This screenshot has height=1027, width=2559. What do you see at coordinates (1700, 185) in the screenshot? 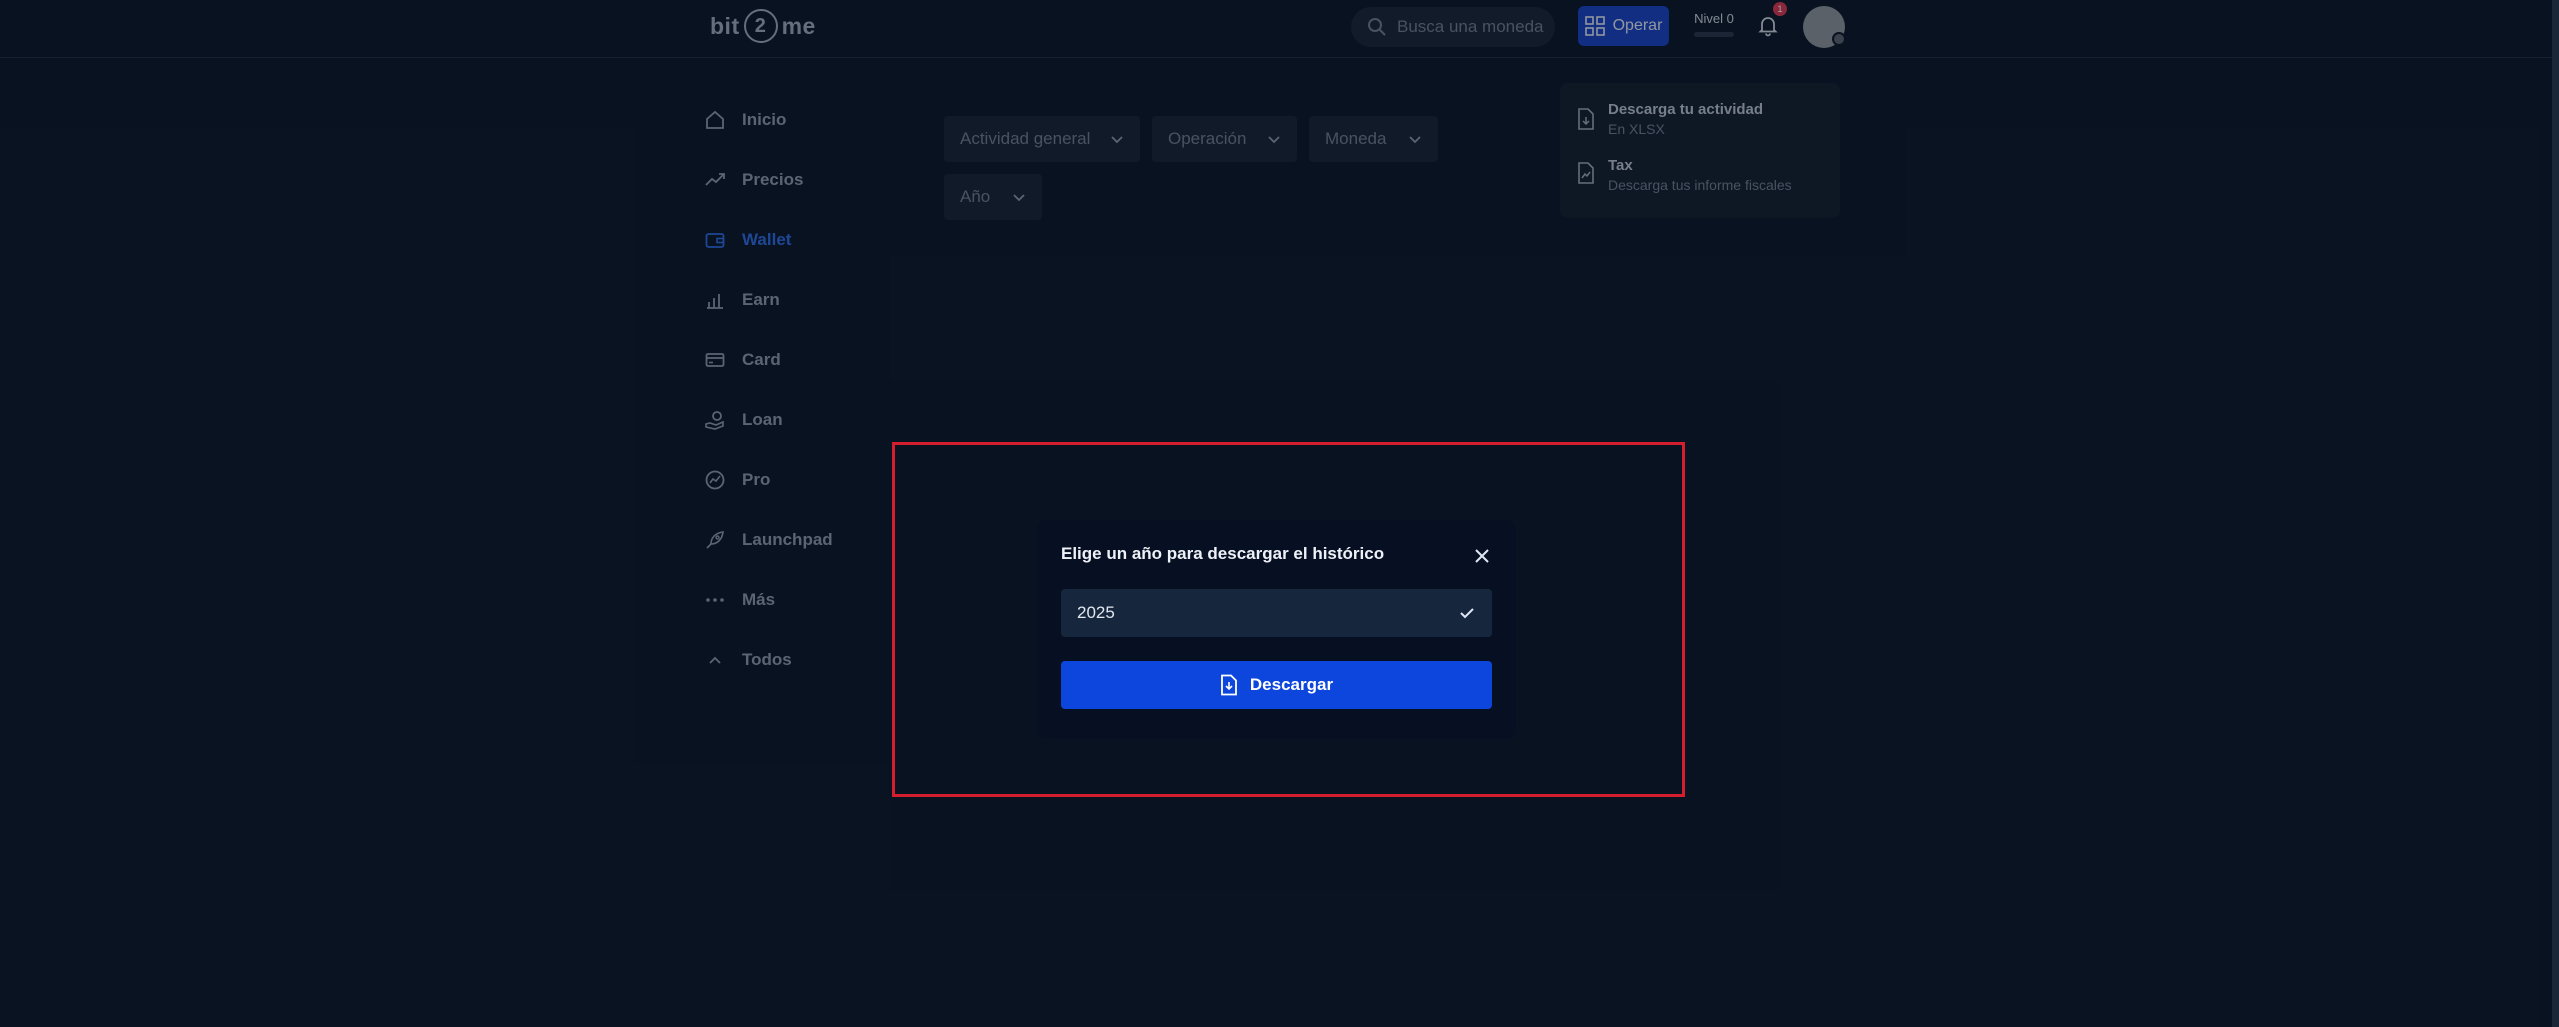
I see `tax-subtitle: Descarga tus informe fiscales` at bounding box center [1700, 185].